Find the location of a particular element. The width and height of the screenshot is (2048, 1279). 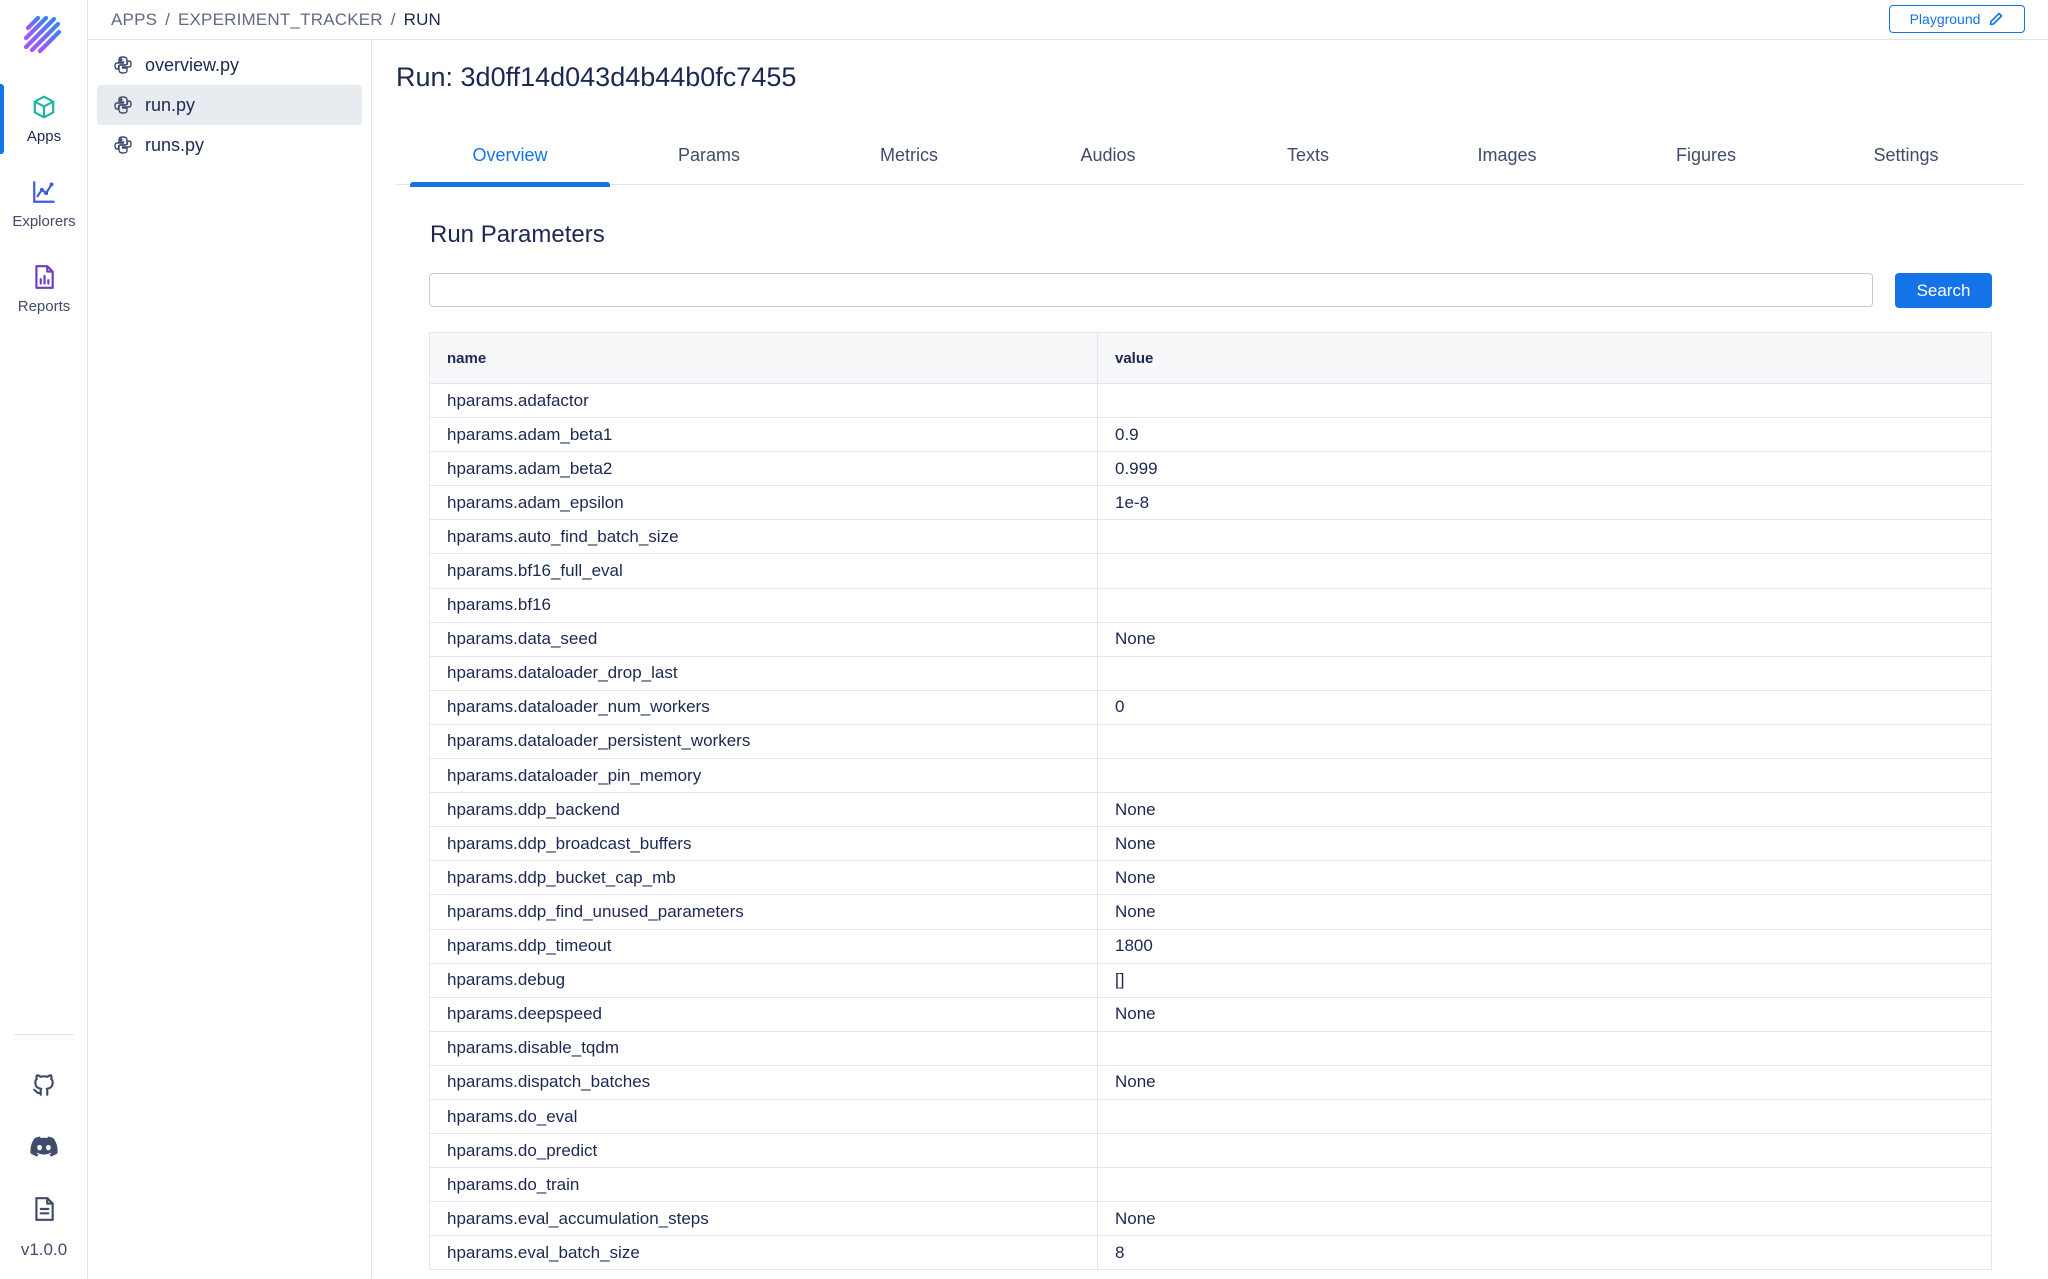

playground-button: Playground is located at coordinates (1957, 19).